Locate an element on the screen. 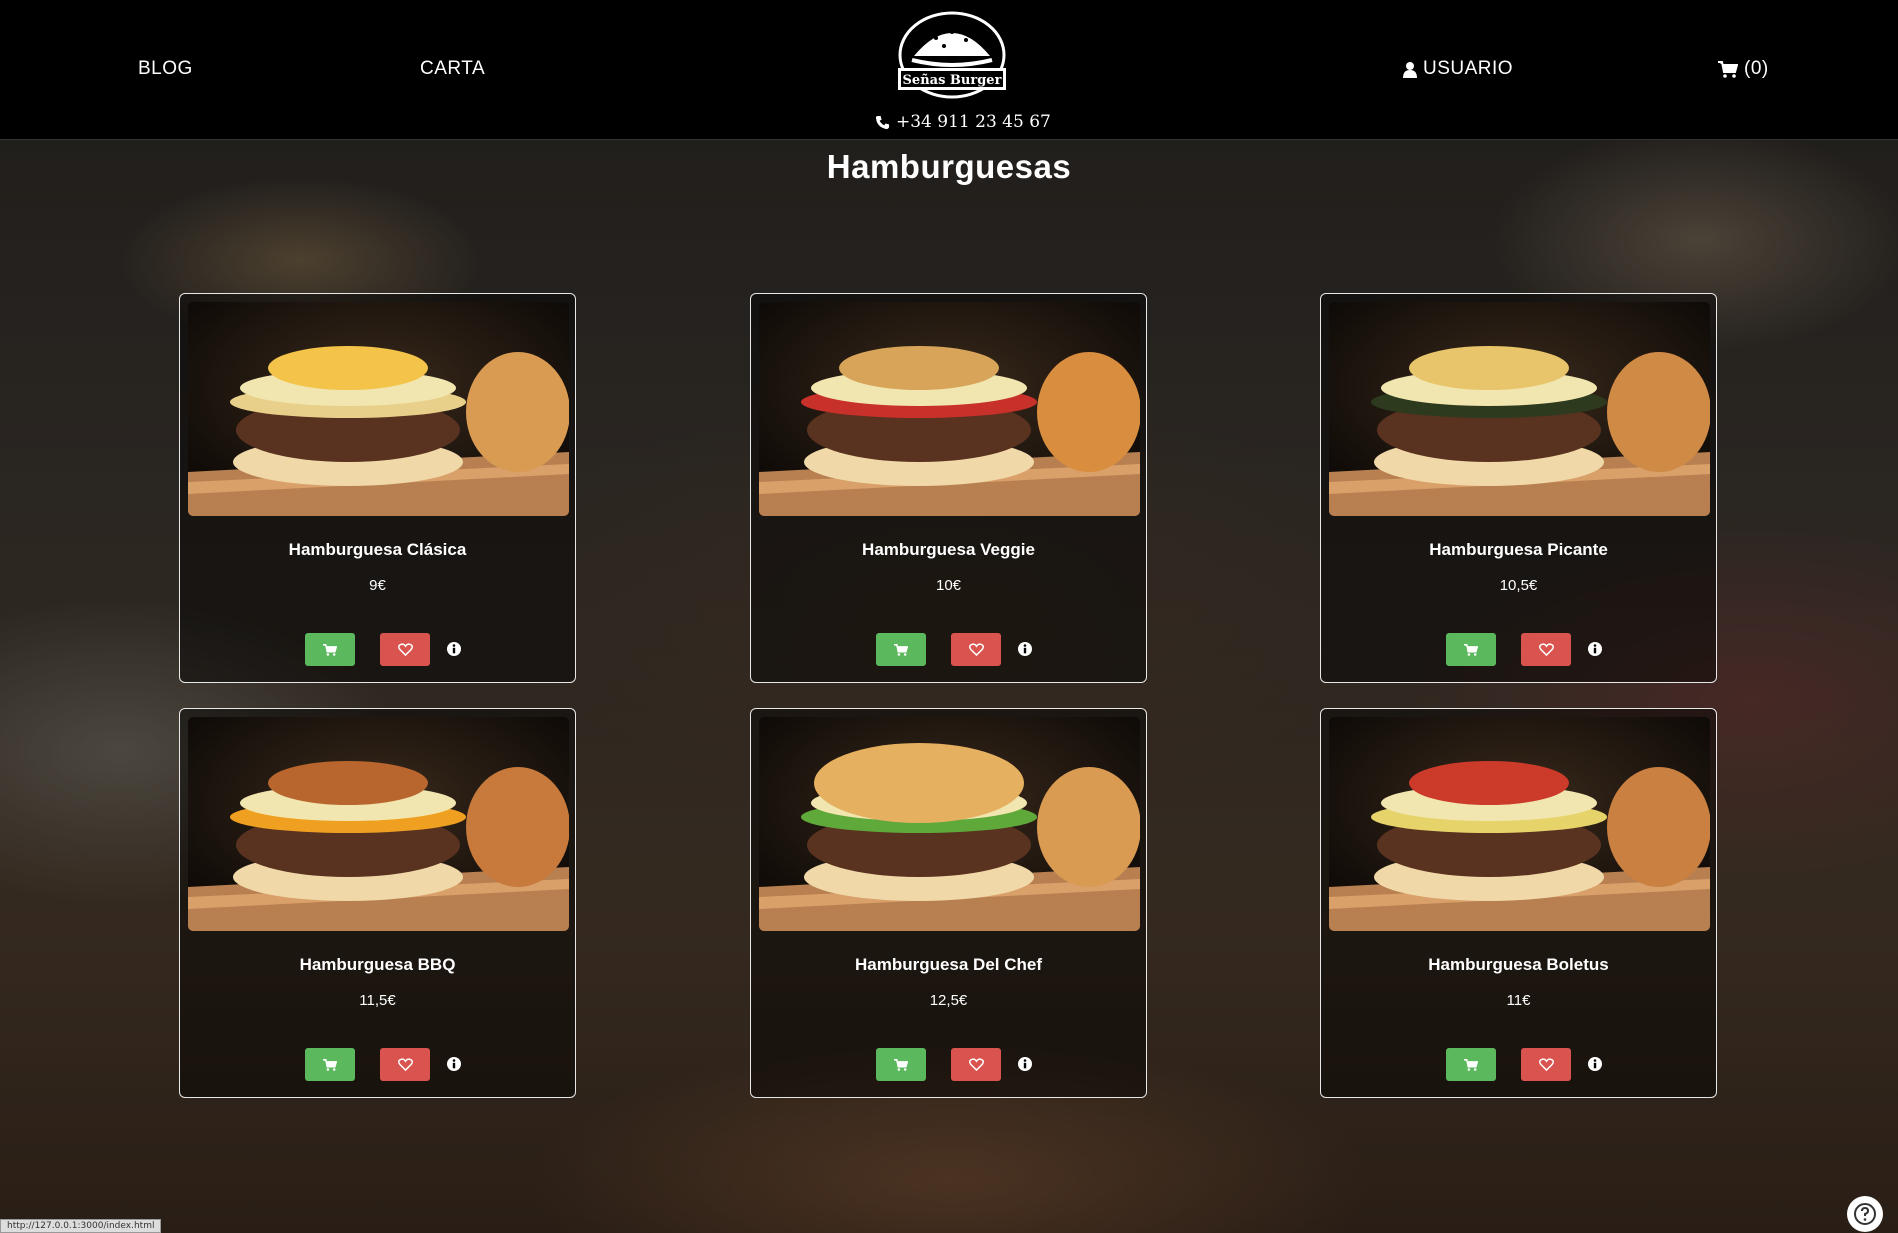 The height and width of the screenshot is (1233, 1898). nav-carta-link: CARTA is located at coordinates (452, 69).